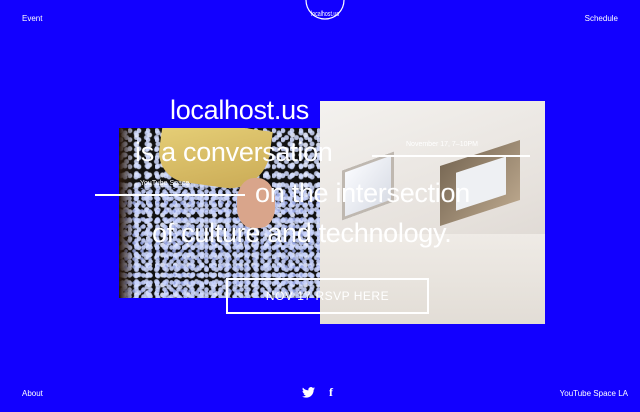  Describe the element at coordinates (165, 183) in the screenshot. I see `venue-caption: YouTube Space` at that location.